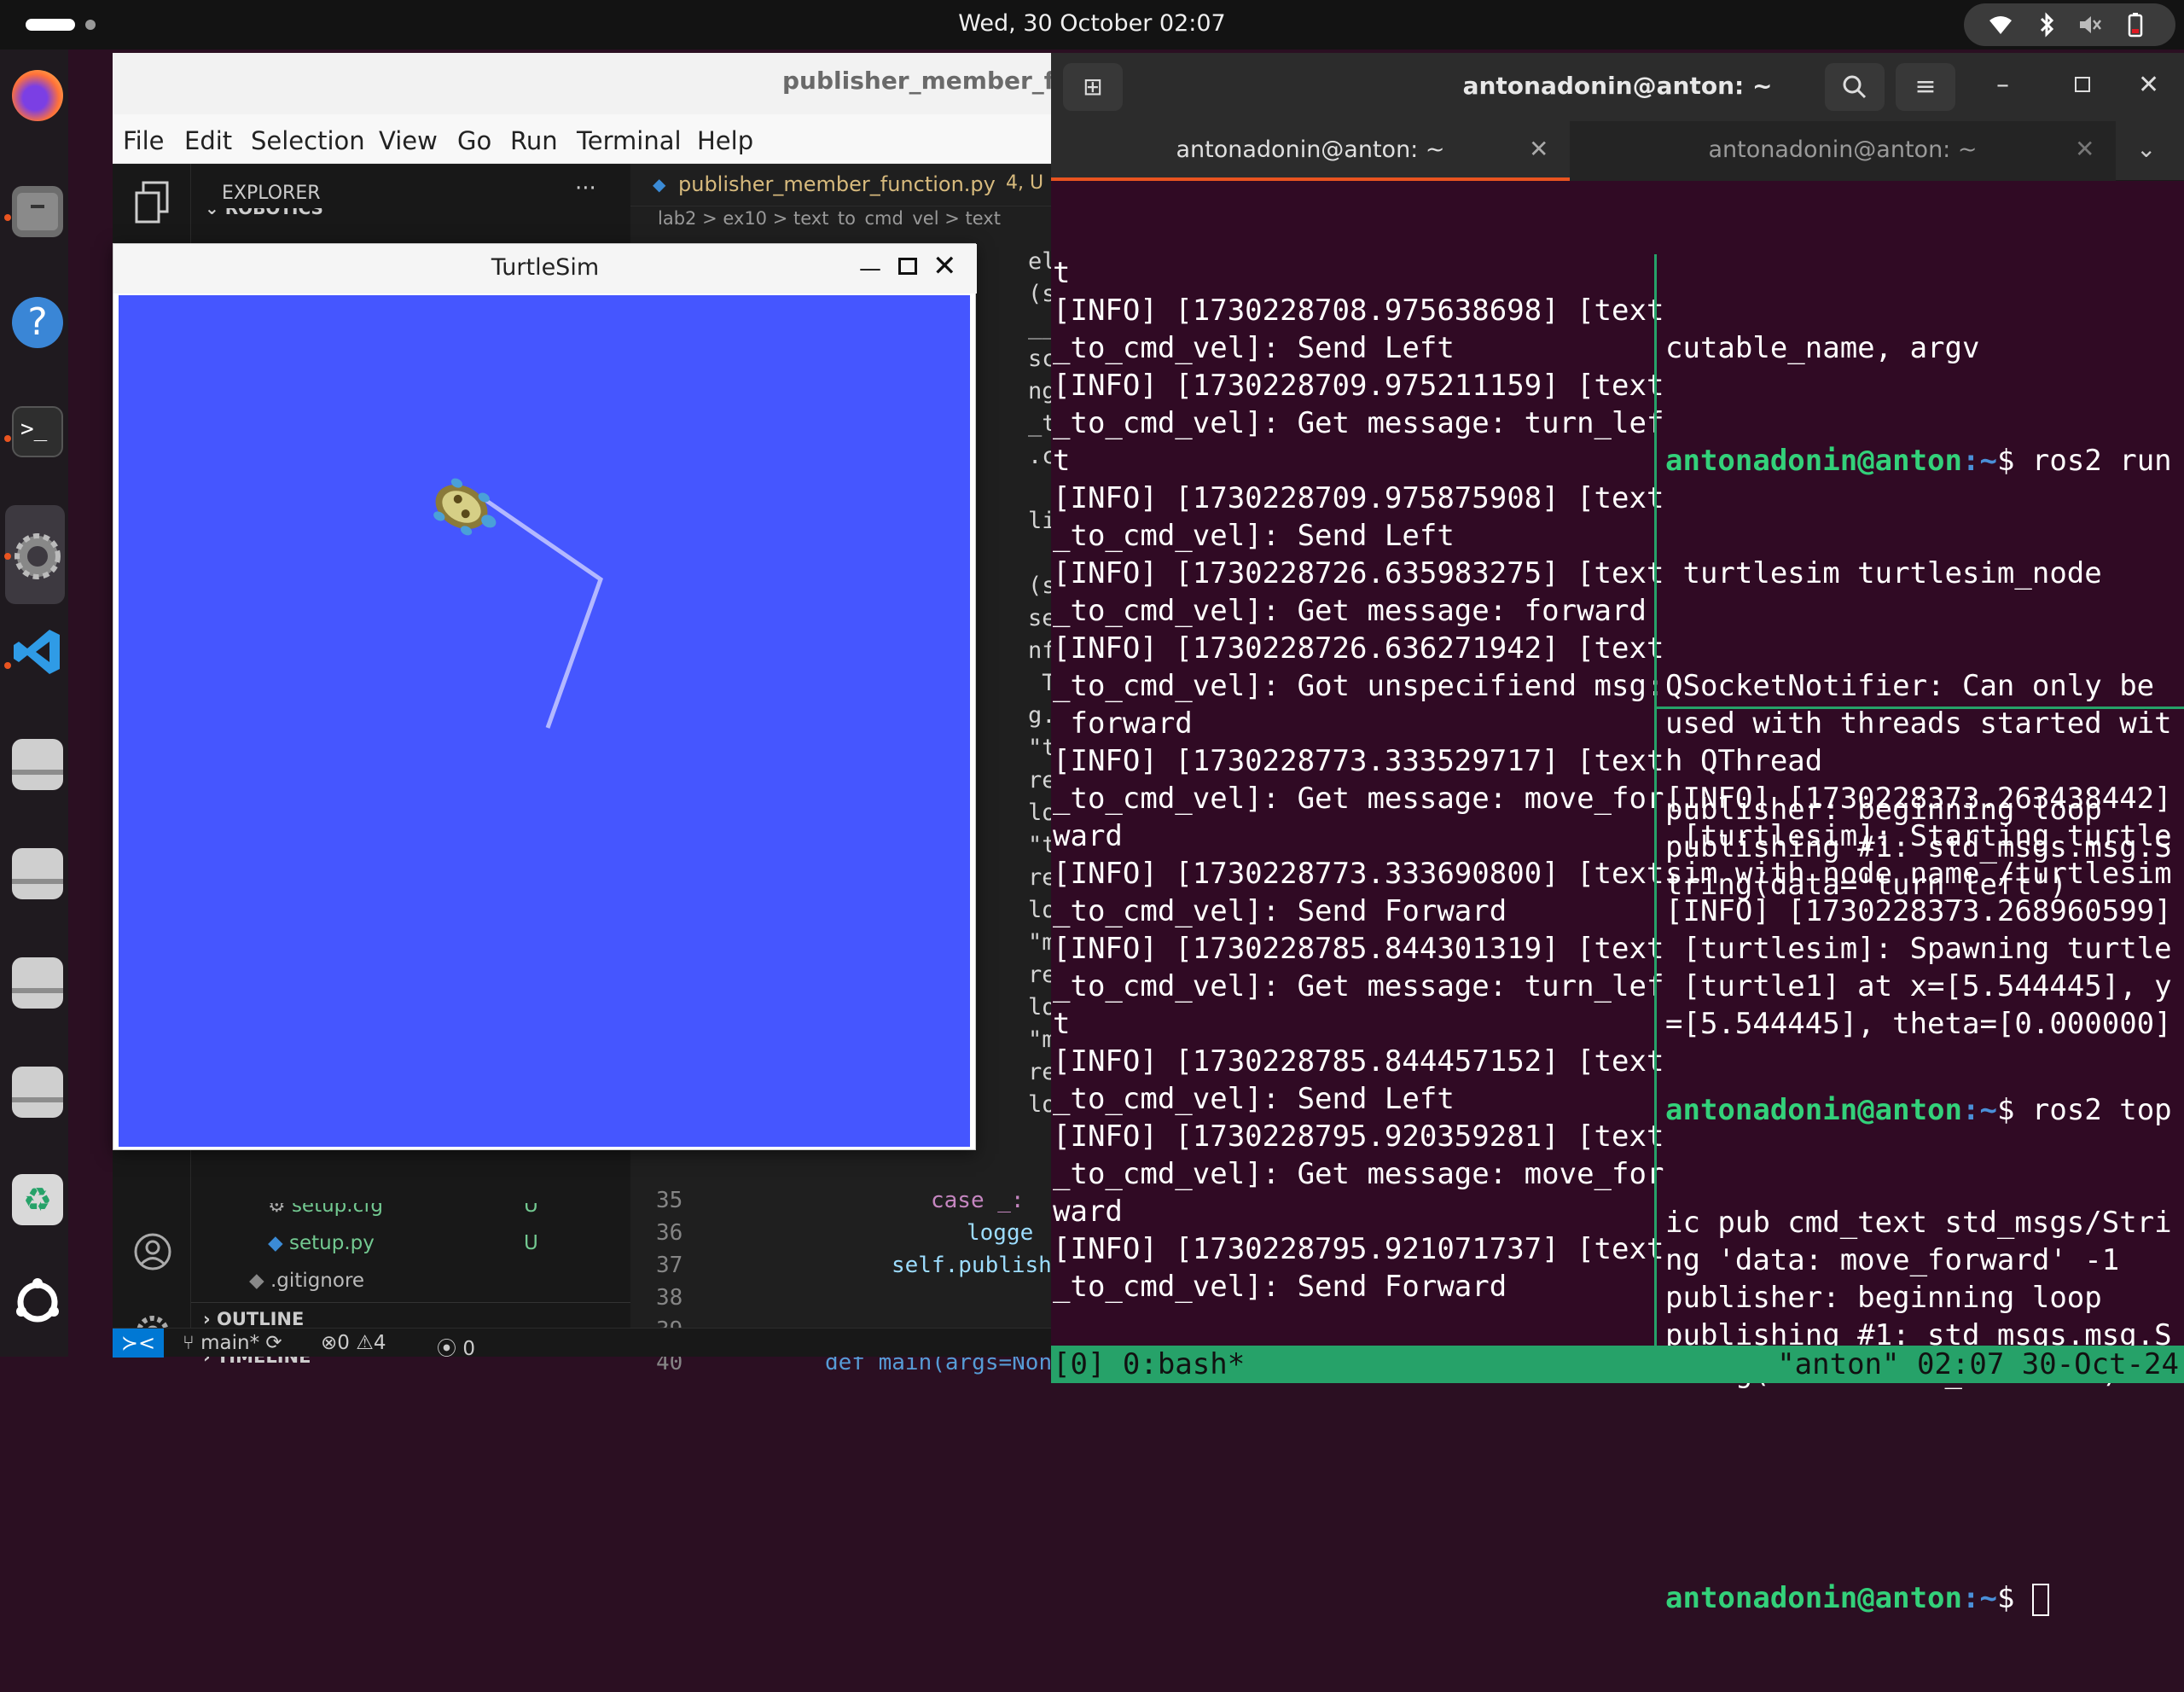 Image resolution: width=2184 pixels, height=1692 pixels. Describe the element at coordinates (2014, 1598) in the screenshot. I see `command-text: $` at that location.